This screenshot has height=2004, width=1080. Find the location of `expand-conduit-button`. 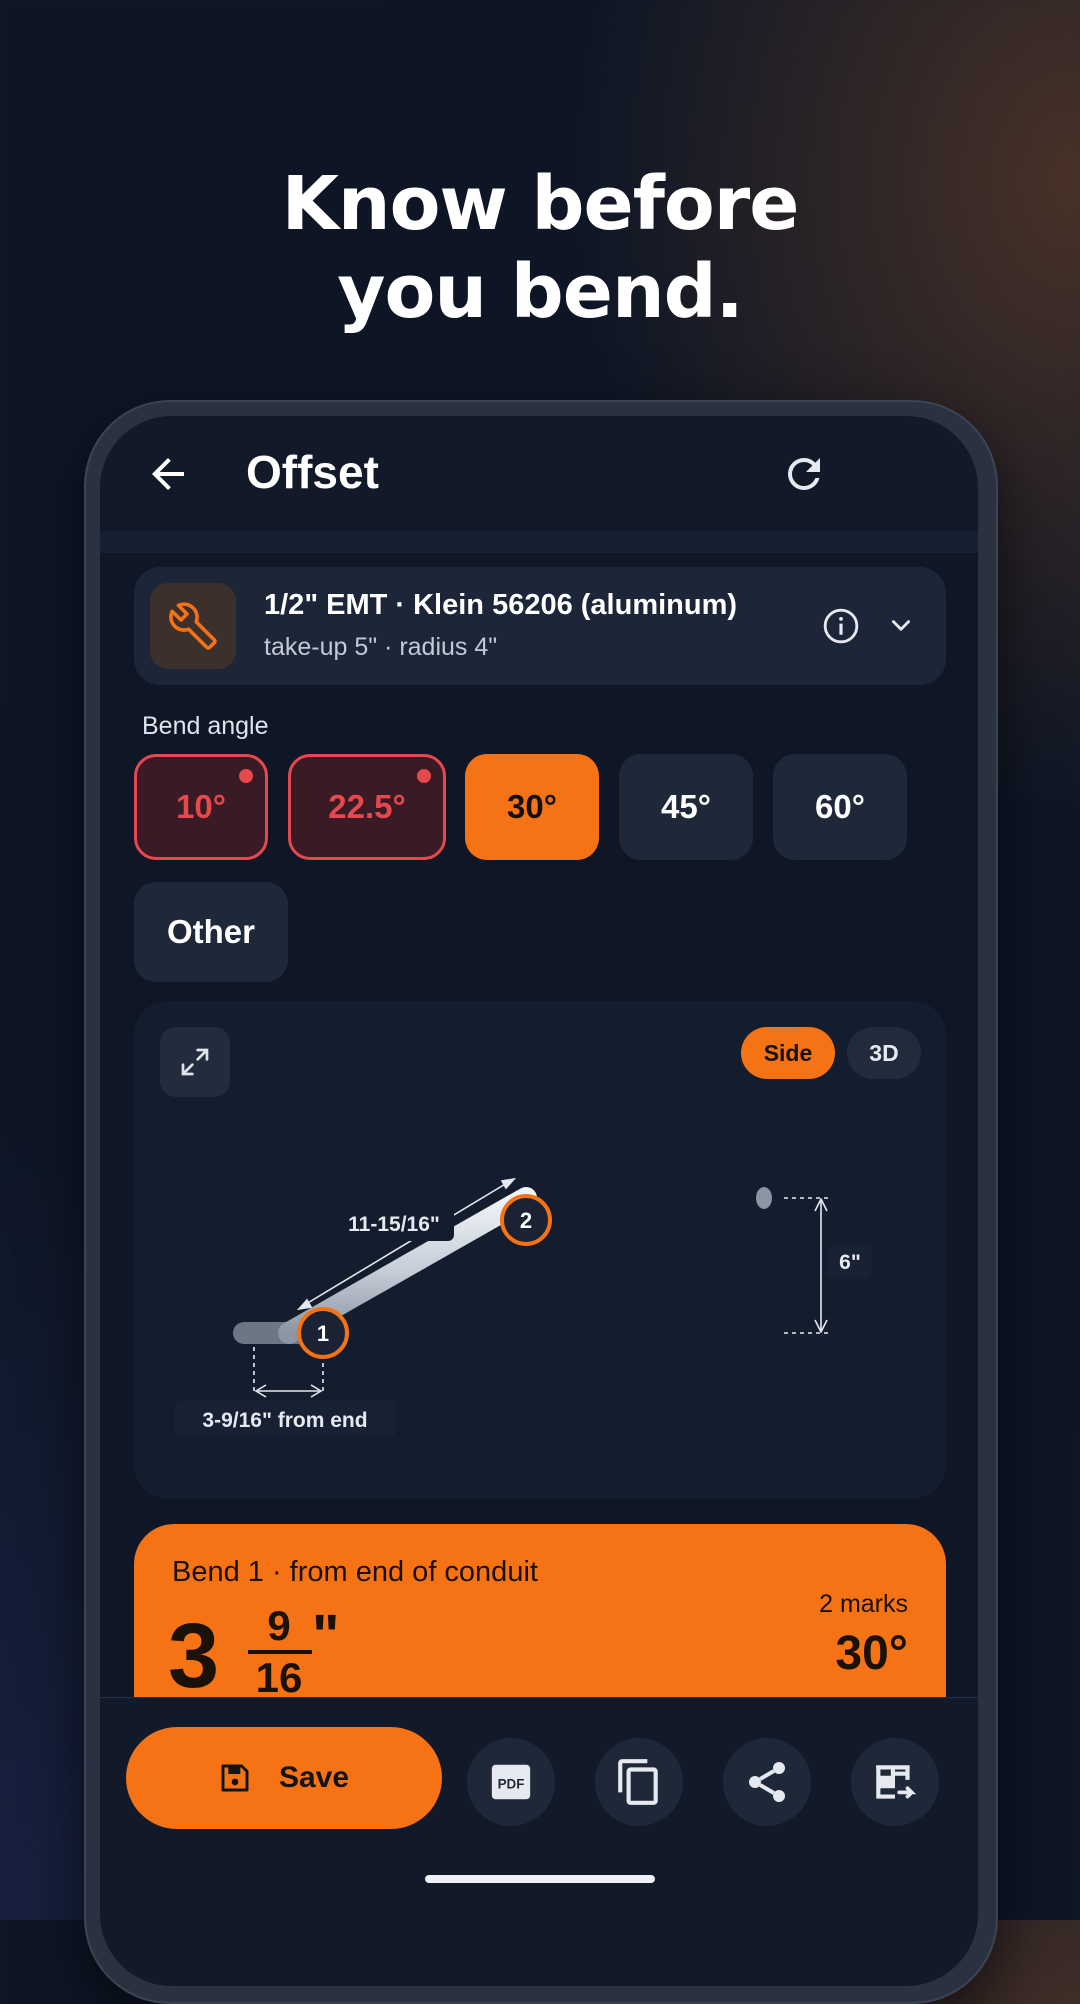

expand-conduit-button is located at coordinates (901, 626).